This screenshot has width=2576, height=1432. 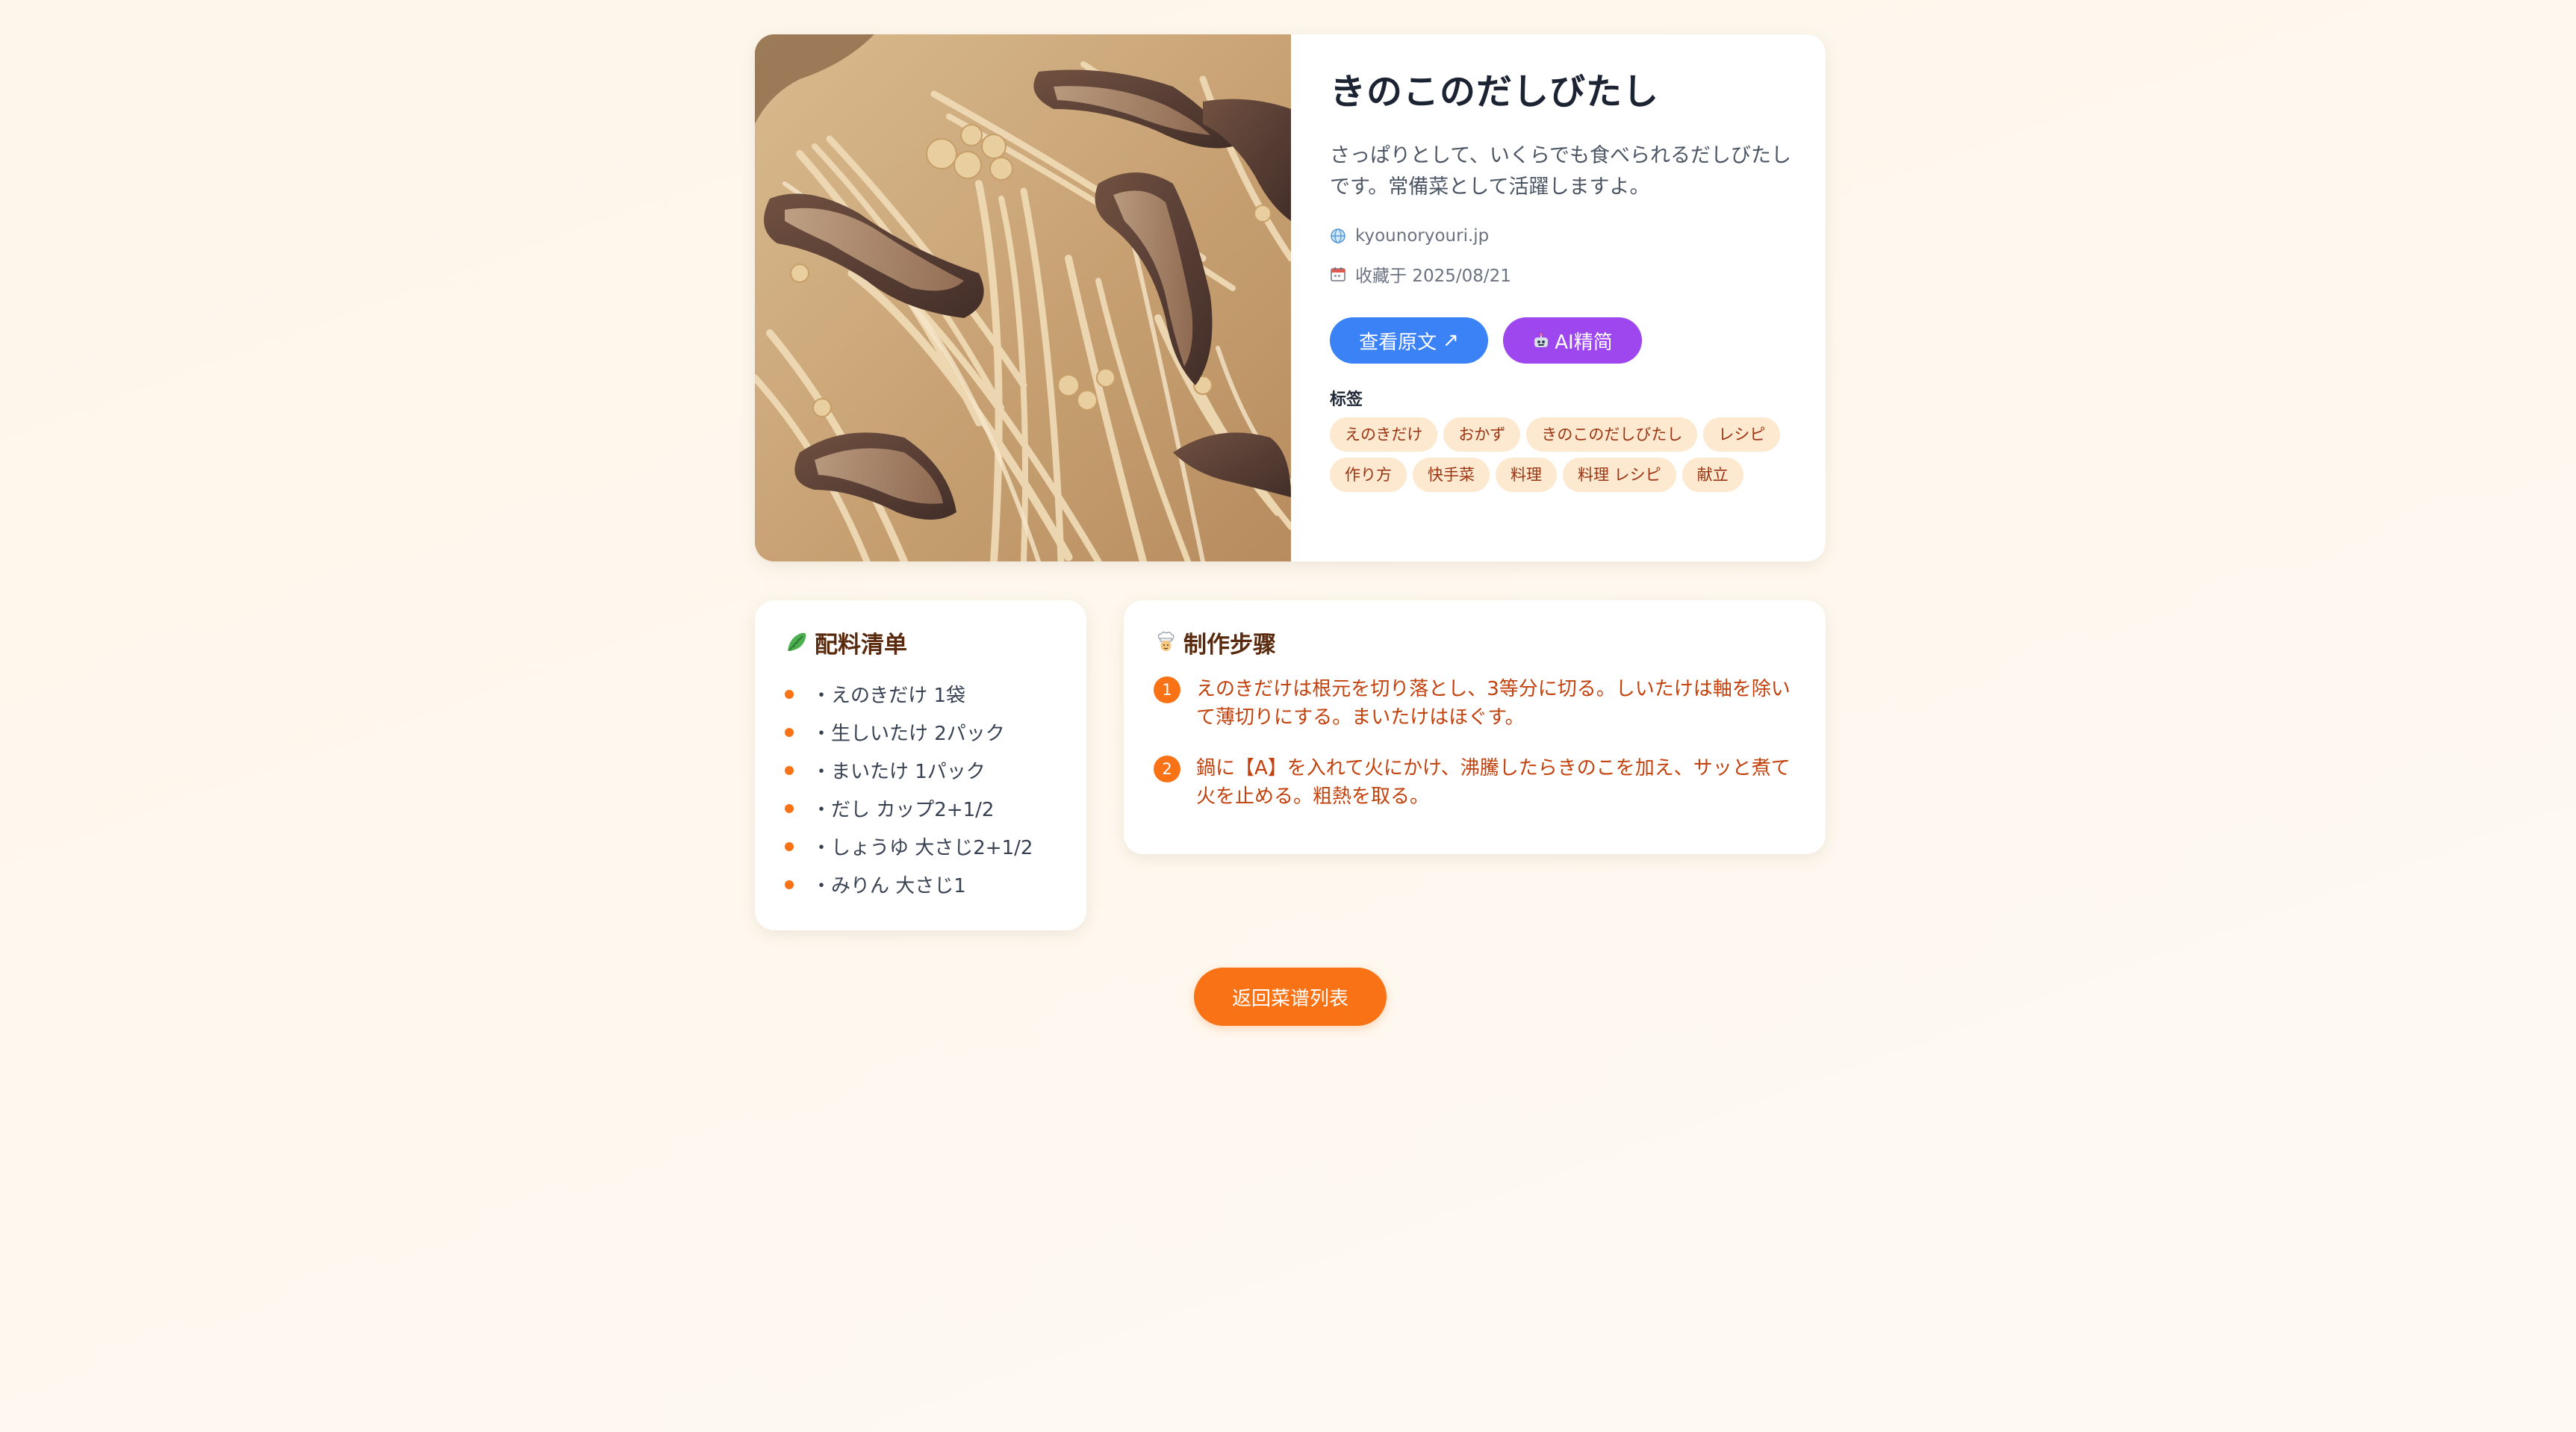 I want to click on ai-simplify-label: AI精简, so click(x=1584, y=342).